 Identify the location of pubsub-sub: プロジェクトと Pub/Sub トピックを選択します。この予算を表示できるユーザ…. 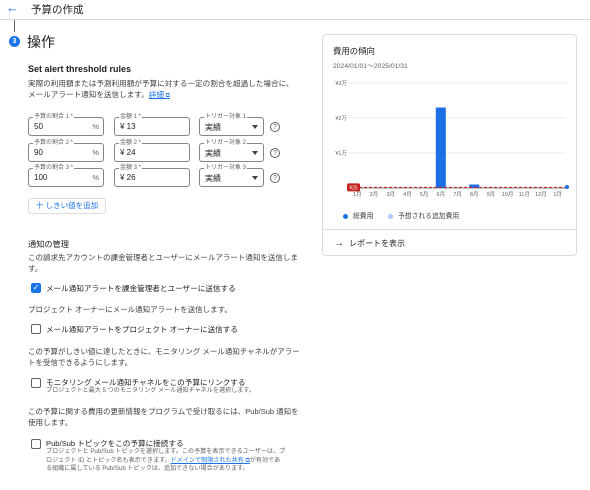
(166, 461).